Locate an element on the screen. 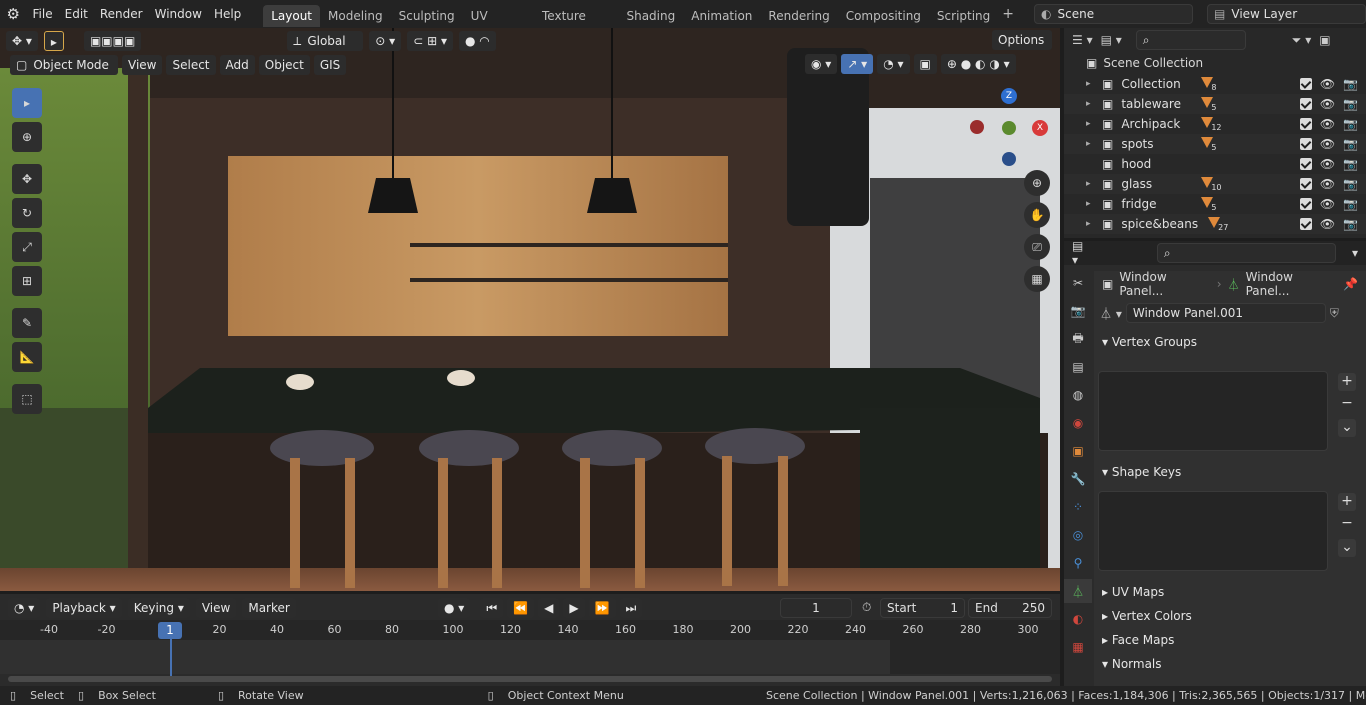 The height and width of the screenshot is (705, 1366). normals-panel-header: ▾ Normals is located at coordinates (1230, 664).